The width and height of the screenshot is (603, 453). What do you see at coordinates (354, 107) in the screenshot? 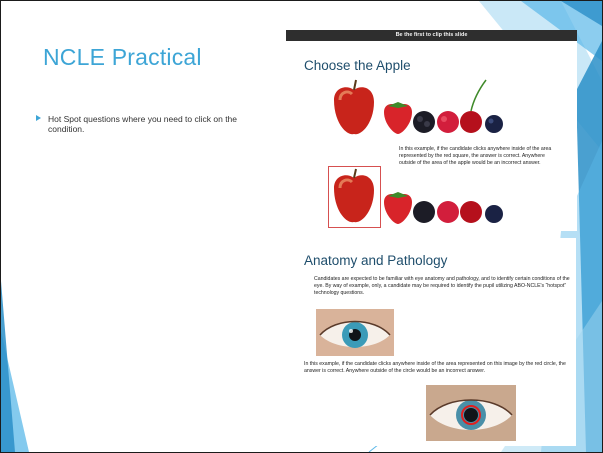
I see `apple-icon` at bounding box center [354, 107].